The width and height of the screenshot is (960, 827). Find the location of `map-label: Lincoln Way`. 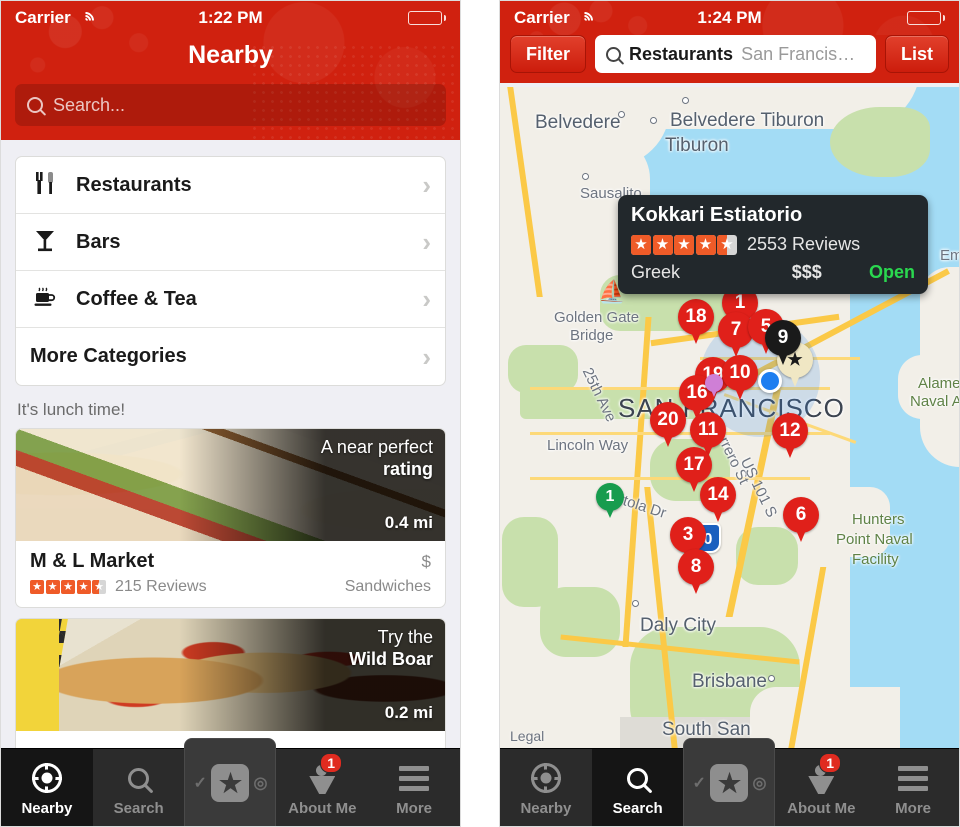

map-label: Lincoln Way is located at coordinates (588, 445).